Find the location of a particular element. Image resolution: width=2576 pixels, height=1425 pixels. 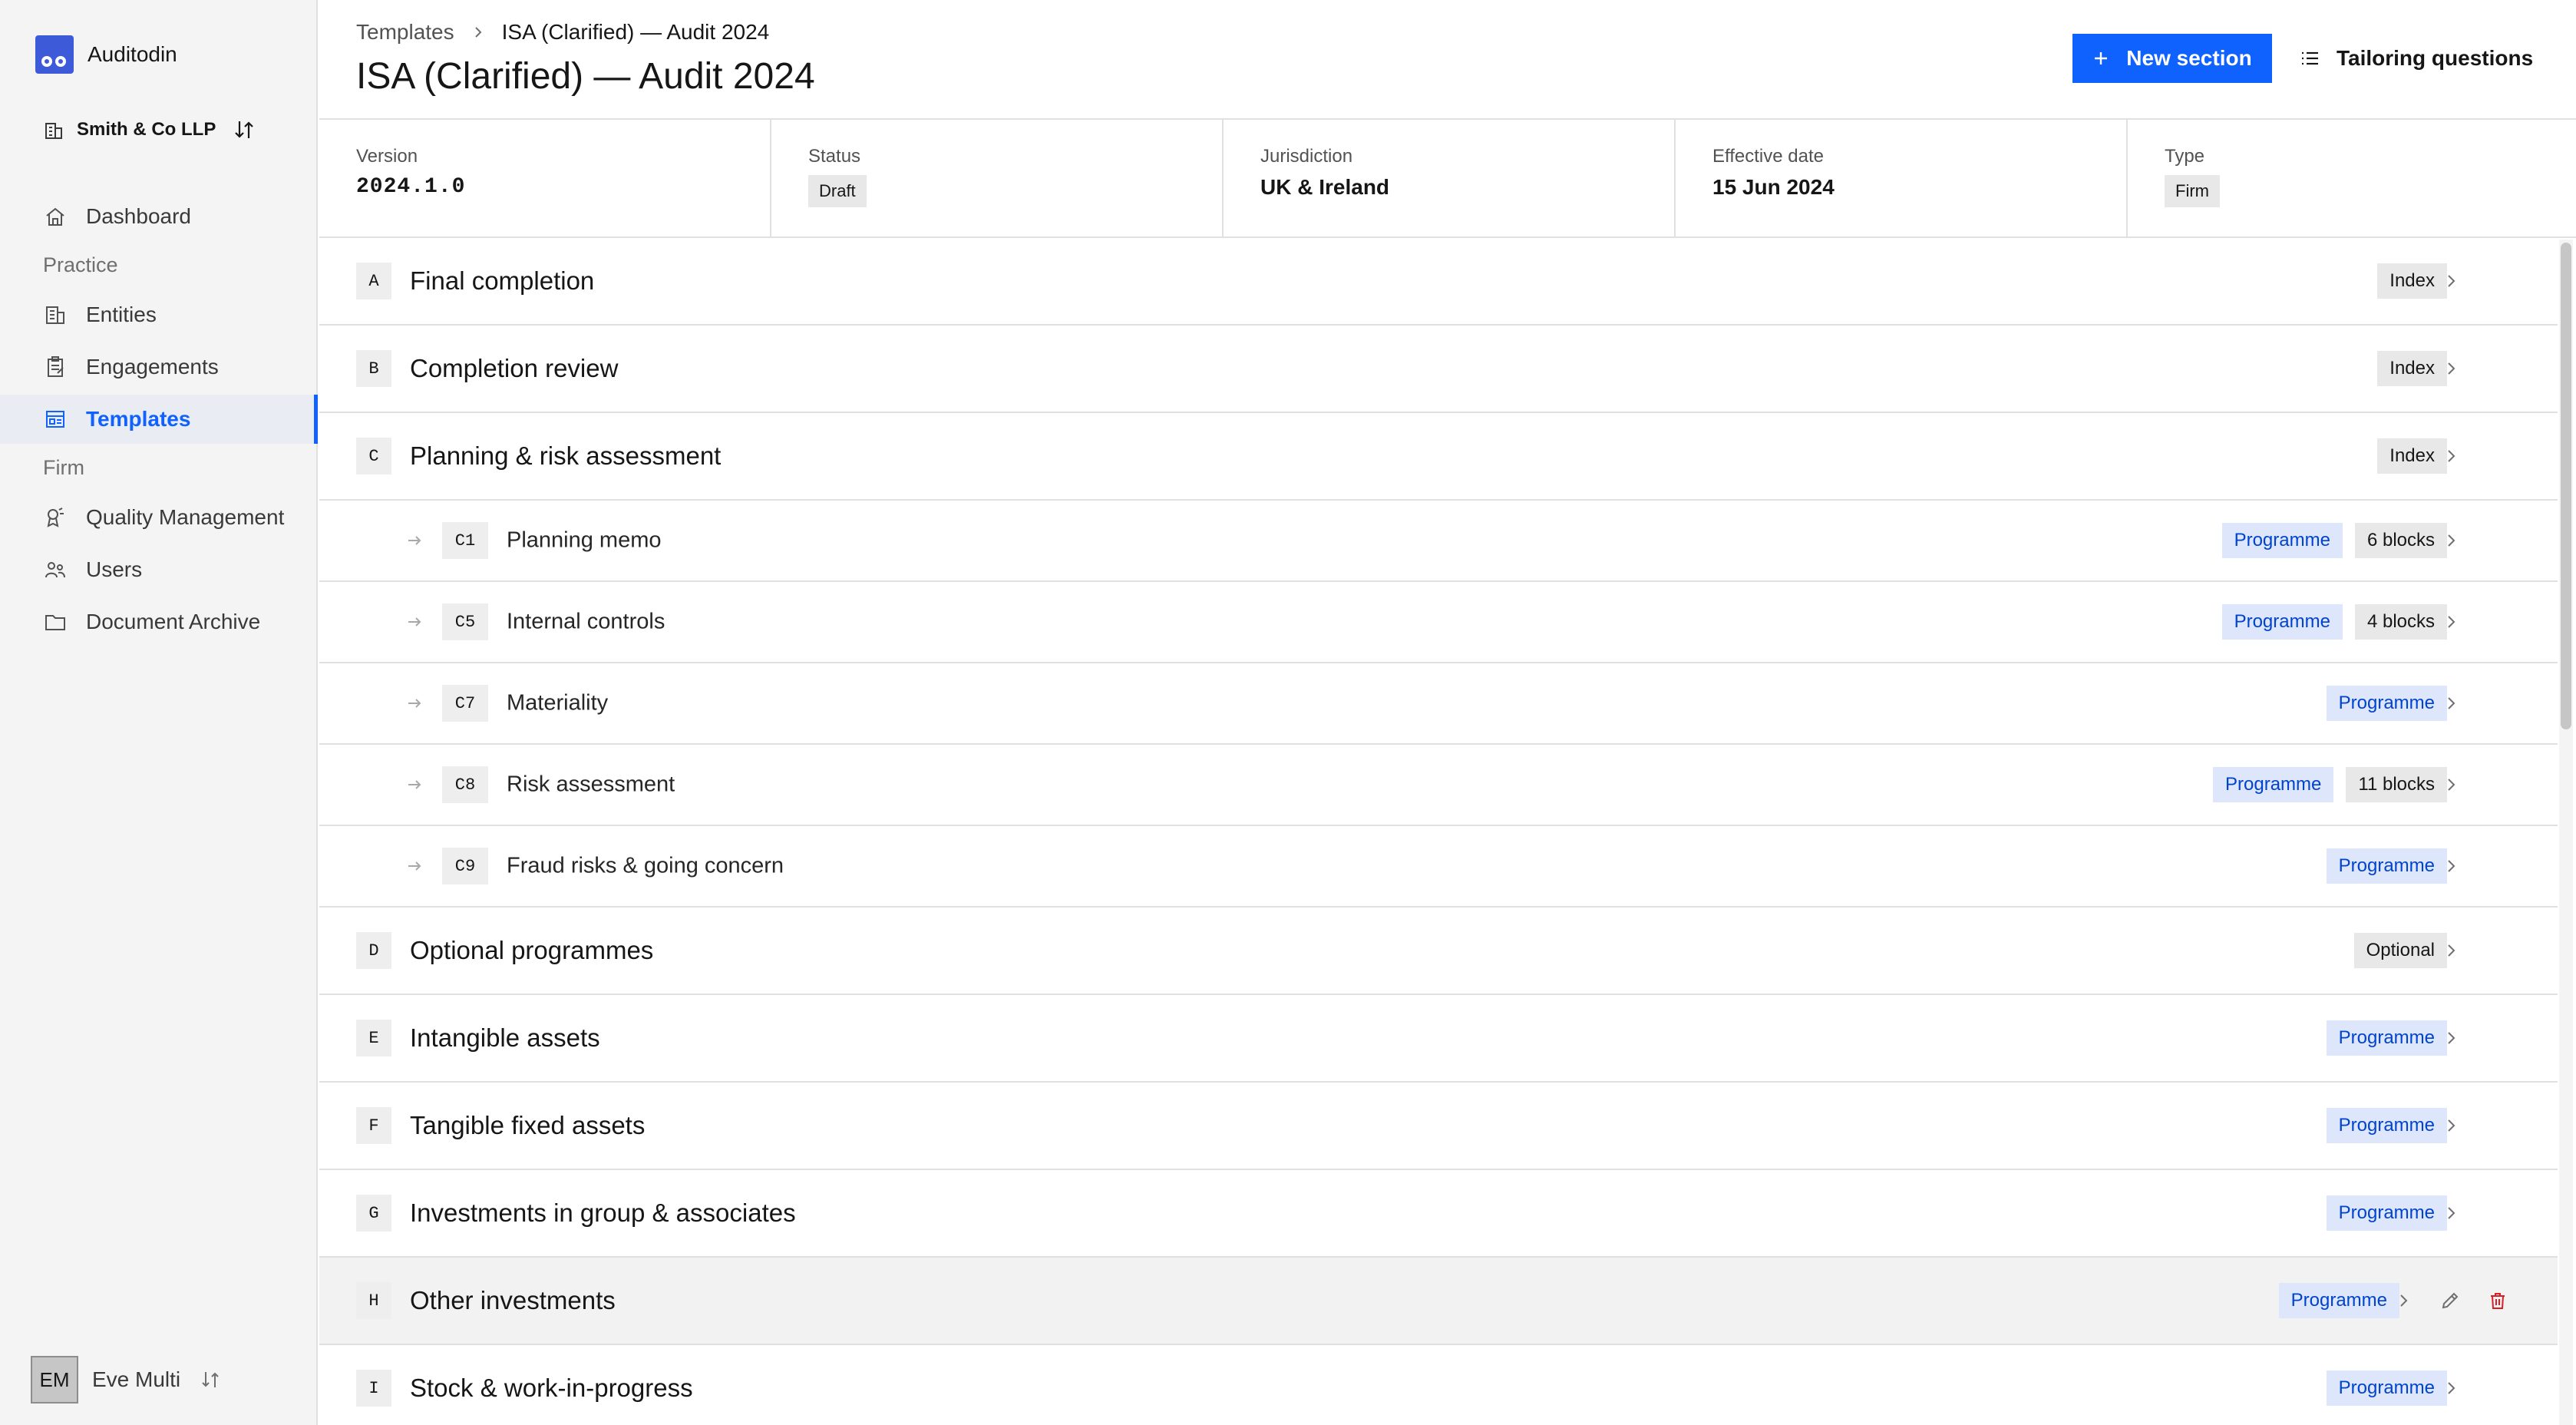

folder-icon is located at coordinates (55, 623).